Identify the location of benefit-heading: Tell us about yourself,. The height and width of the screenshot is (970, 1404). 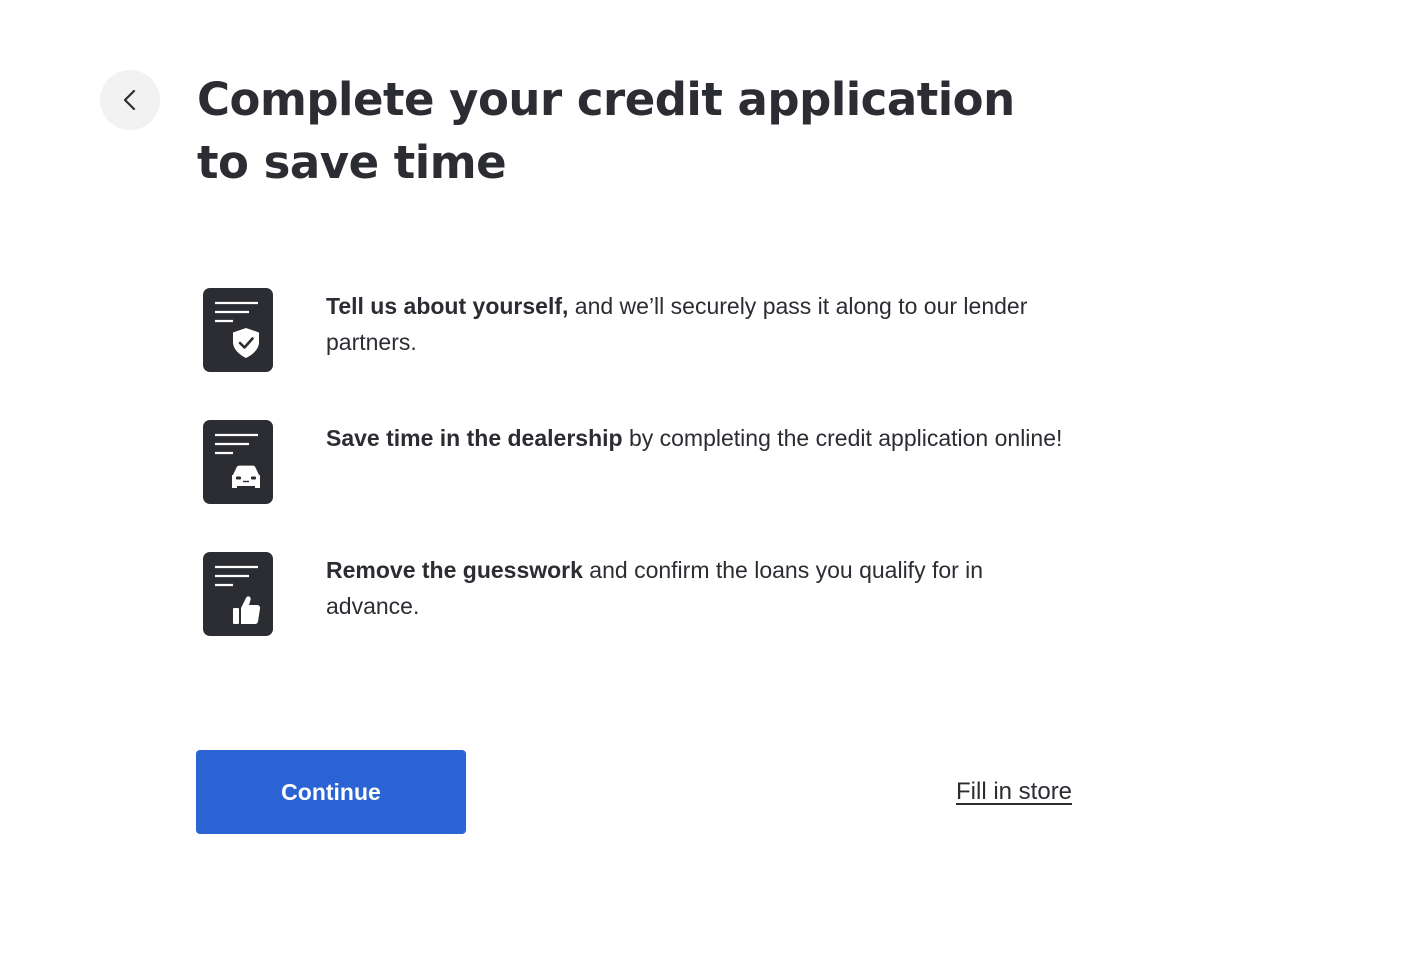
(447, 306).